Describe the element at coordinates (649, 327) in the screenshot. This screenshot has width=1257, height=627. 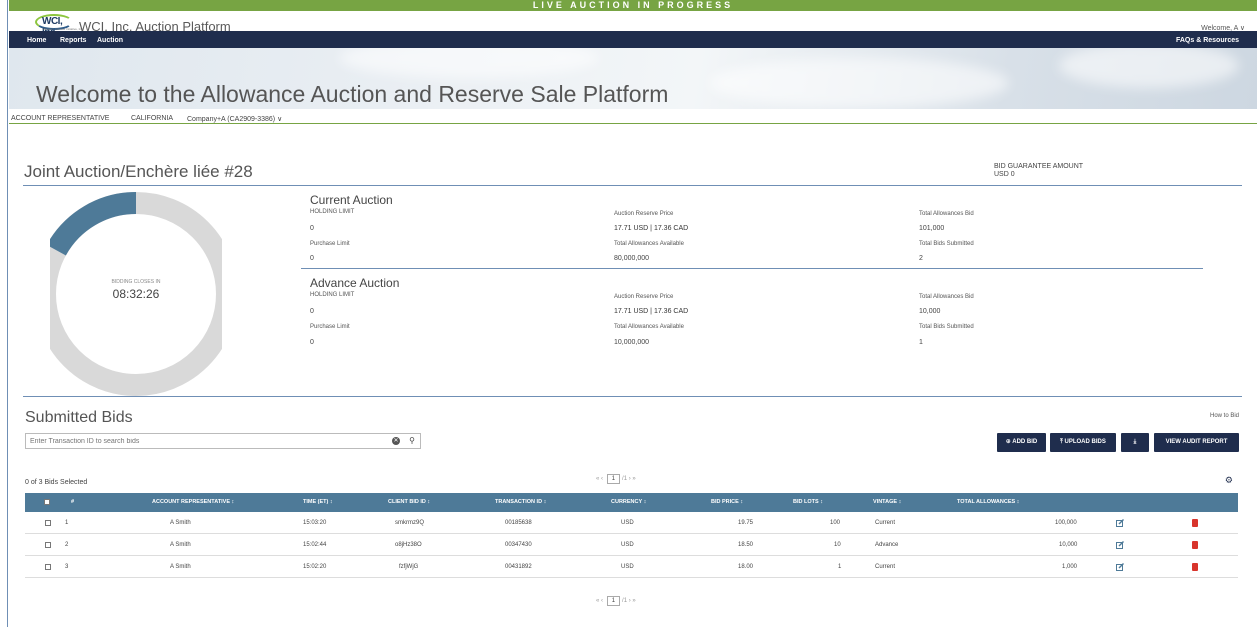
I see `advance-allowances-available-label: Total Allowances Available` at that location.